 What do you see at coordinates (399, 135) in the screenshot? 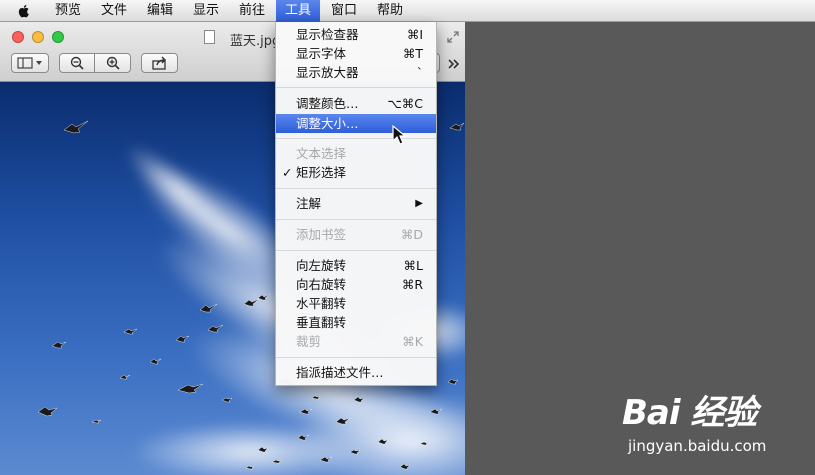
I see `mouse-cursor-icon` at bounding box center [399, 135].